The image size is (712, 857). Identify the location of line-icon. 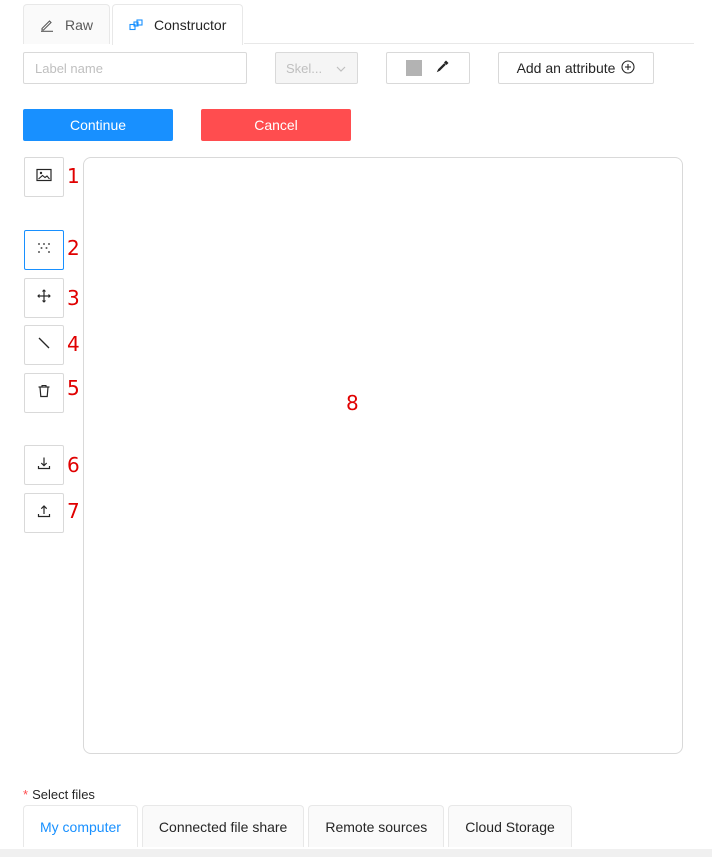
(44, 345).